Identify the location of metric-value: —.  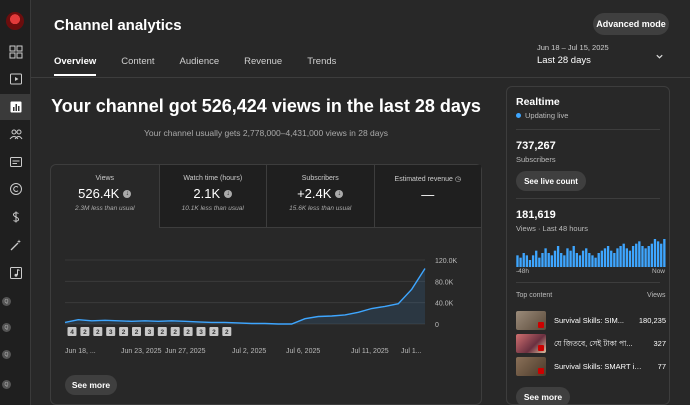
(428, 194).